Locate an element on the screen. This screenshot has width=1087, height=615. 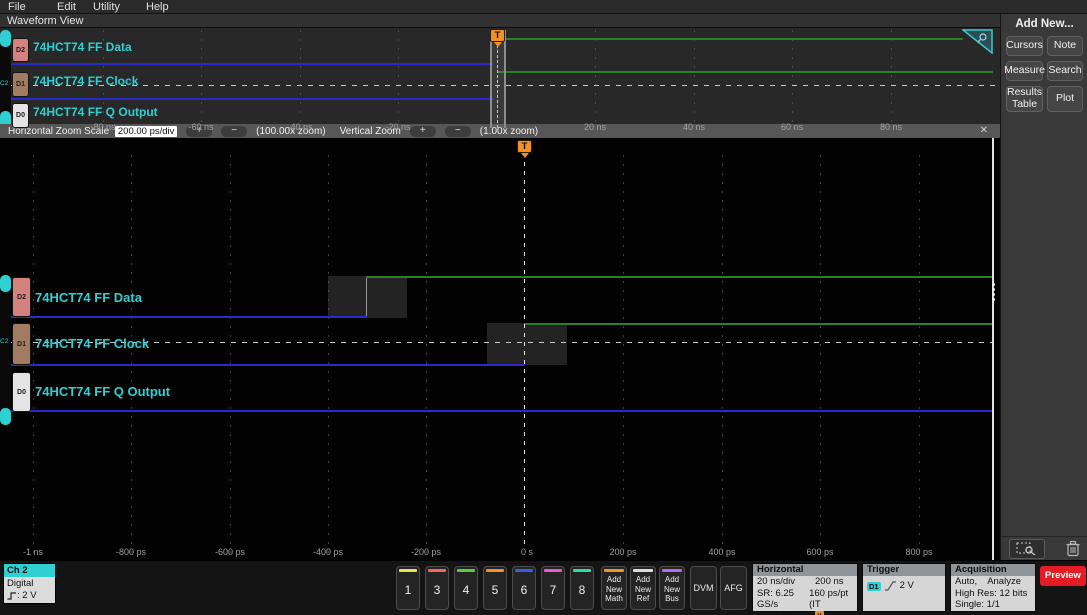
h-zoom-out-button: − is located at coordinates (234, 131).